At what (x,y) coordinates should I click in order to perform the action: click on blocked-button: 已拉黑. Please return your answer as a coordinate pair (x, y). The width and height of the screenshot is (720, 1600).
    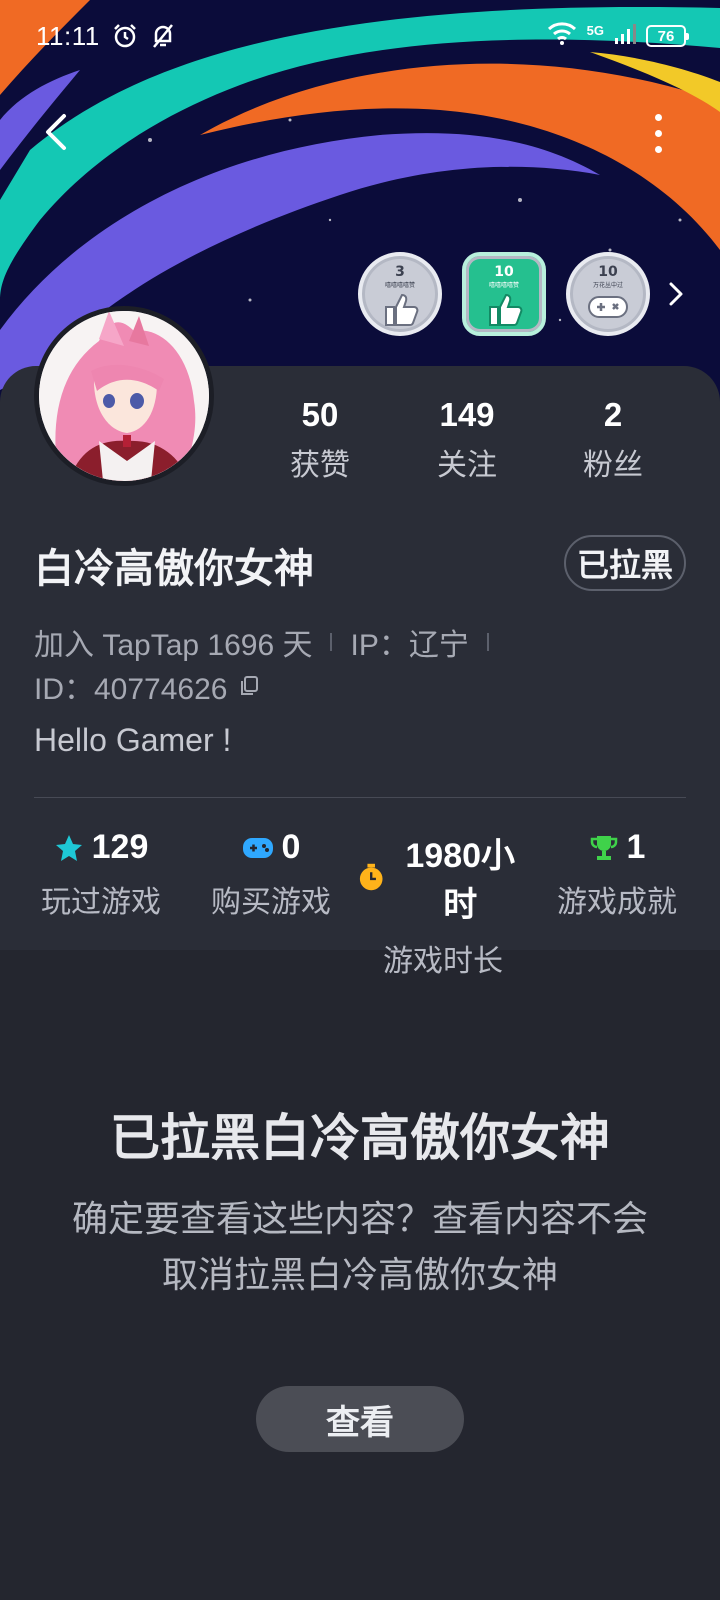
    Looking at the image, I should click on (625, 563).